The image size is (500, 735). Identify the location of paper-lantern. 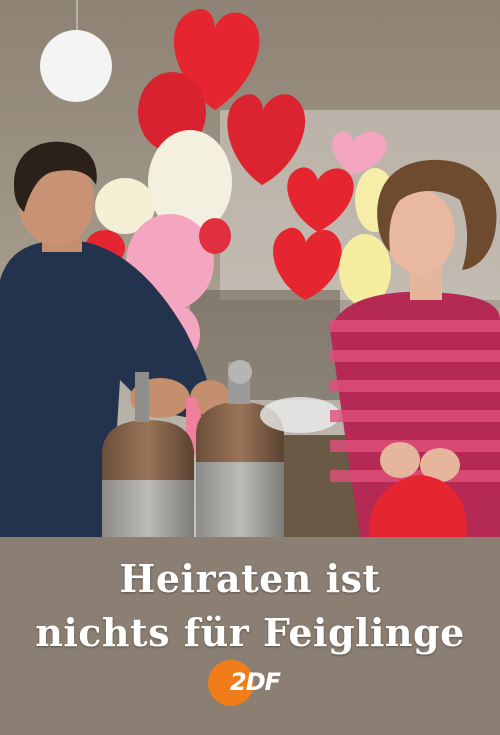
(76, 66).